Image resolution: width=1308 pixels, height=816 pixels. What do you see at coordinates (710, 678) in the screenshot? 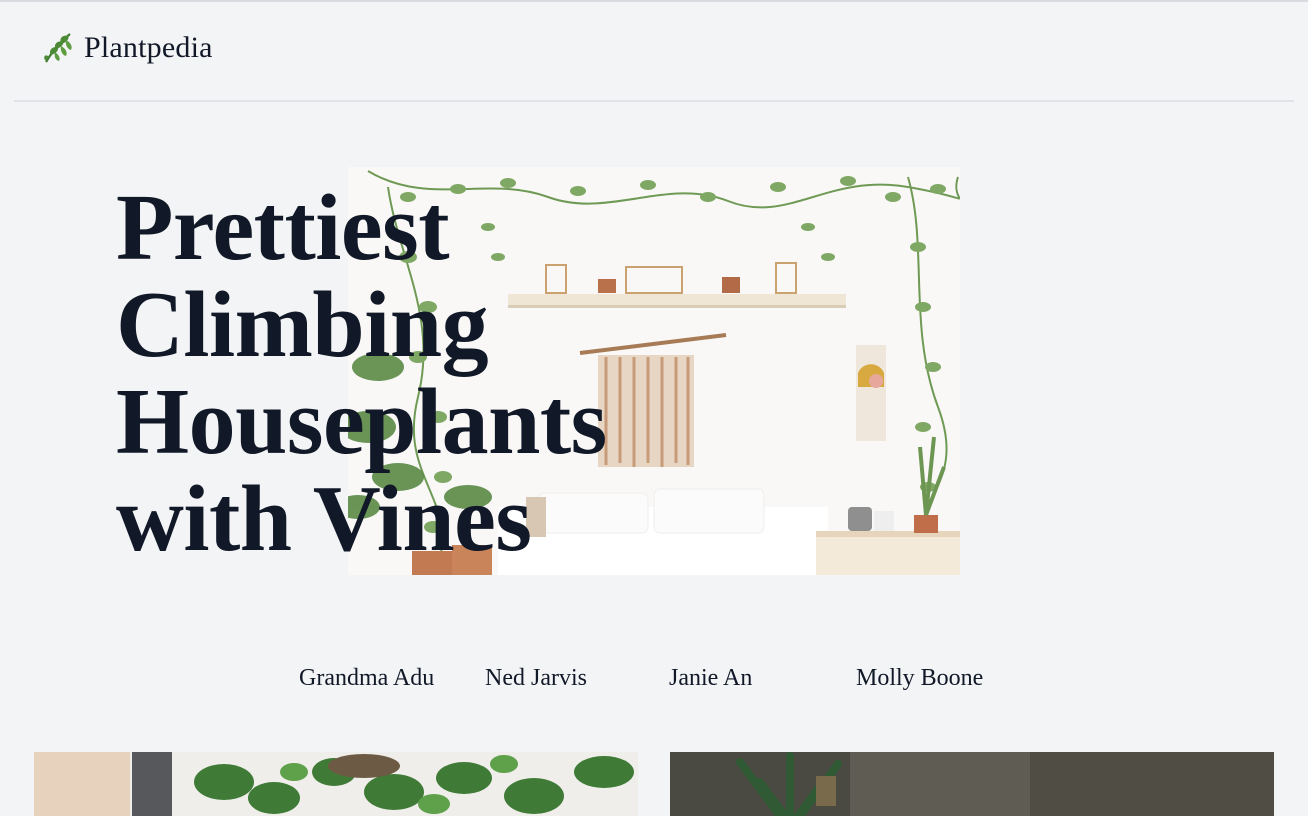
I see `author-link: Janie An` at bounding box center [710, 678].